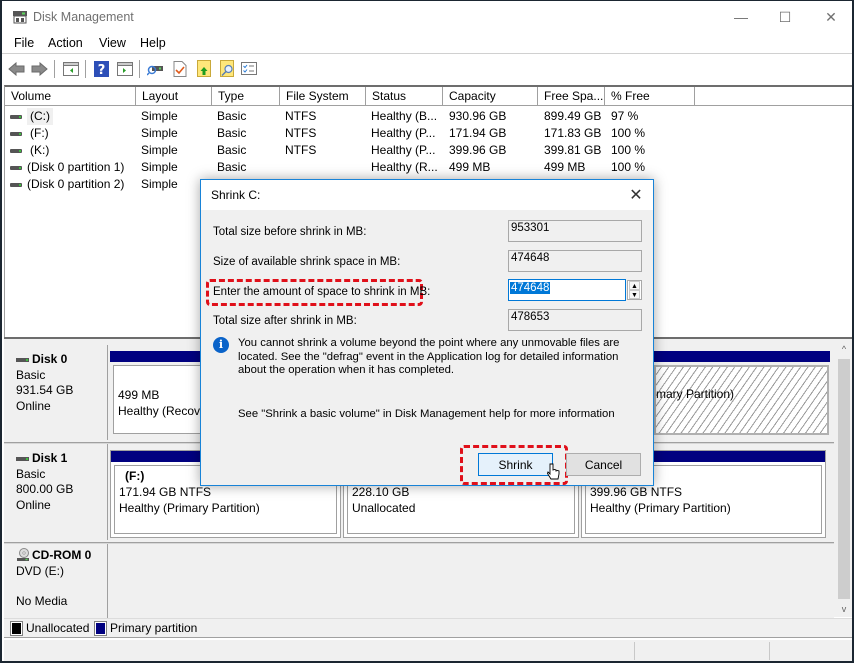 The height and width of the screenshot is (663, 854). I want to click on shrink-amount-input: 474648, so click(567, 290).